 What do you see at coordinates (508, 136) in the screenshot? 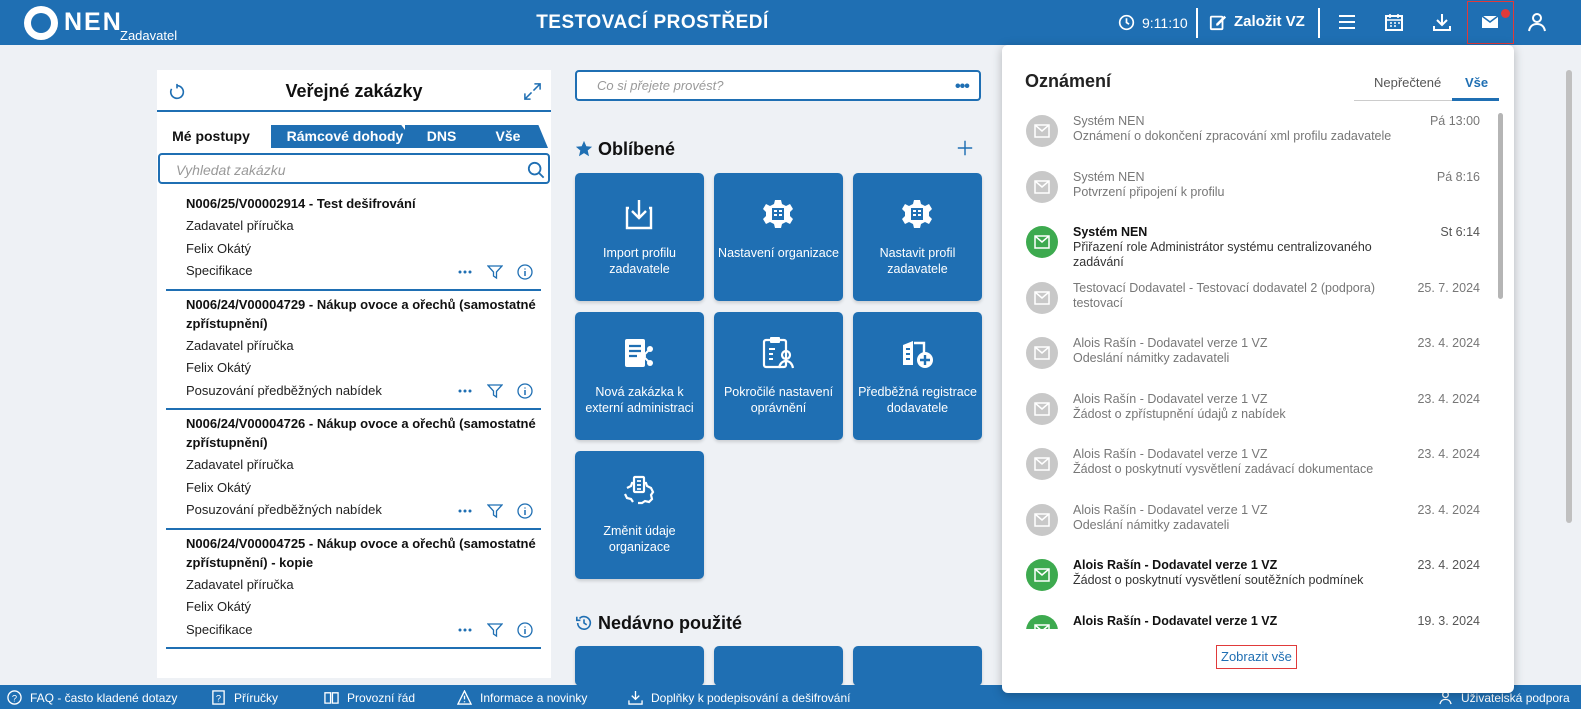
I see `tab-all: Vše` at bounding box center [508, 136].